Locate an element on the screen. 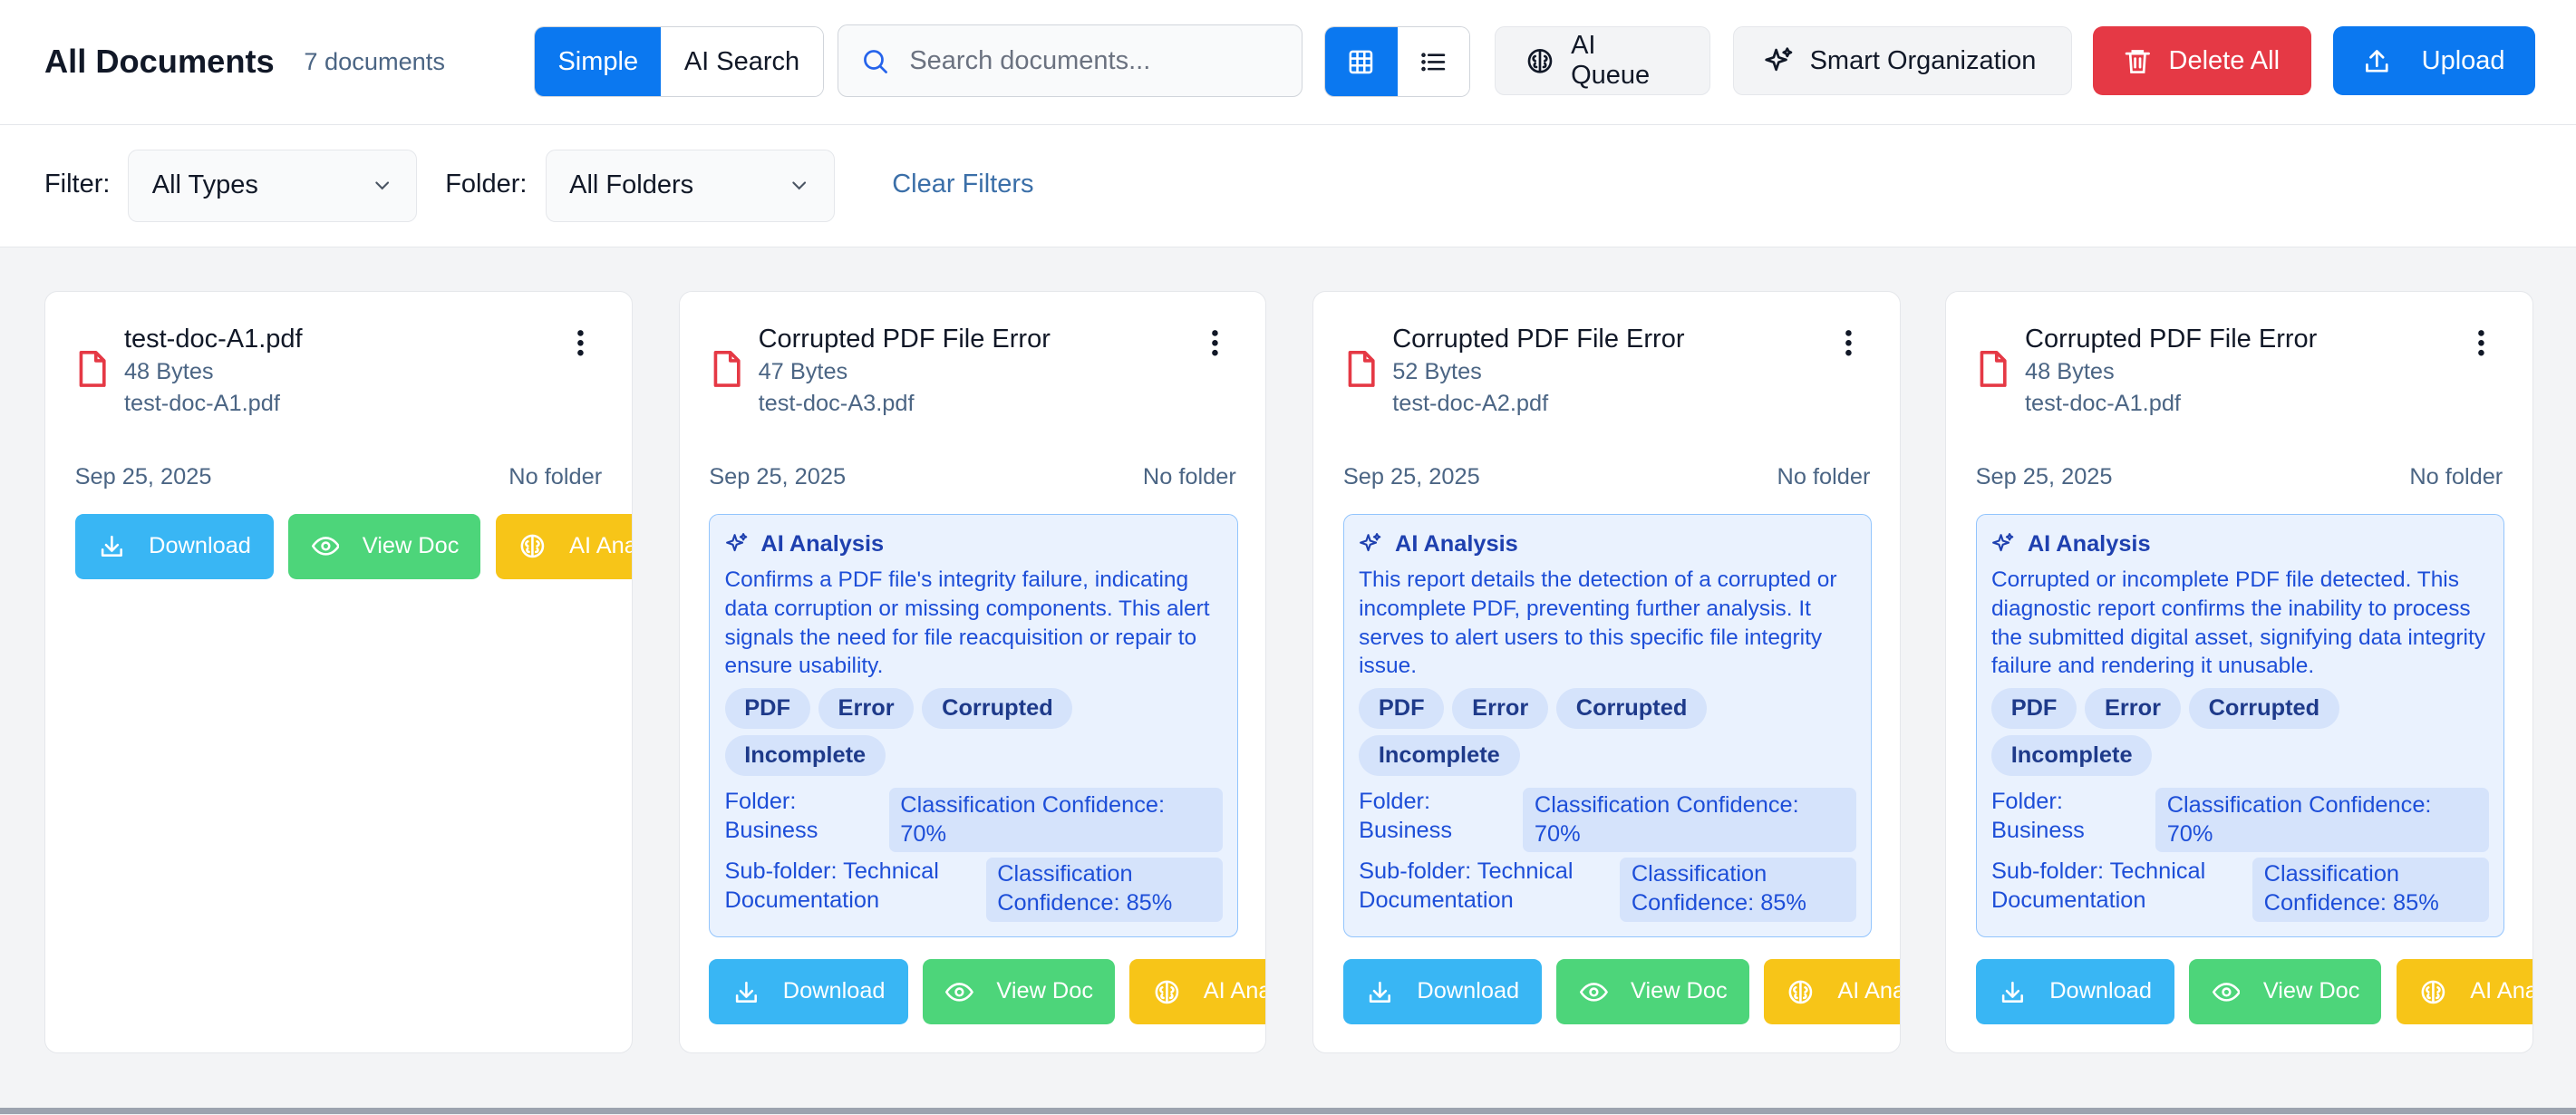  folder-filter-select: All Folders is located at coordinates (690, 185).